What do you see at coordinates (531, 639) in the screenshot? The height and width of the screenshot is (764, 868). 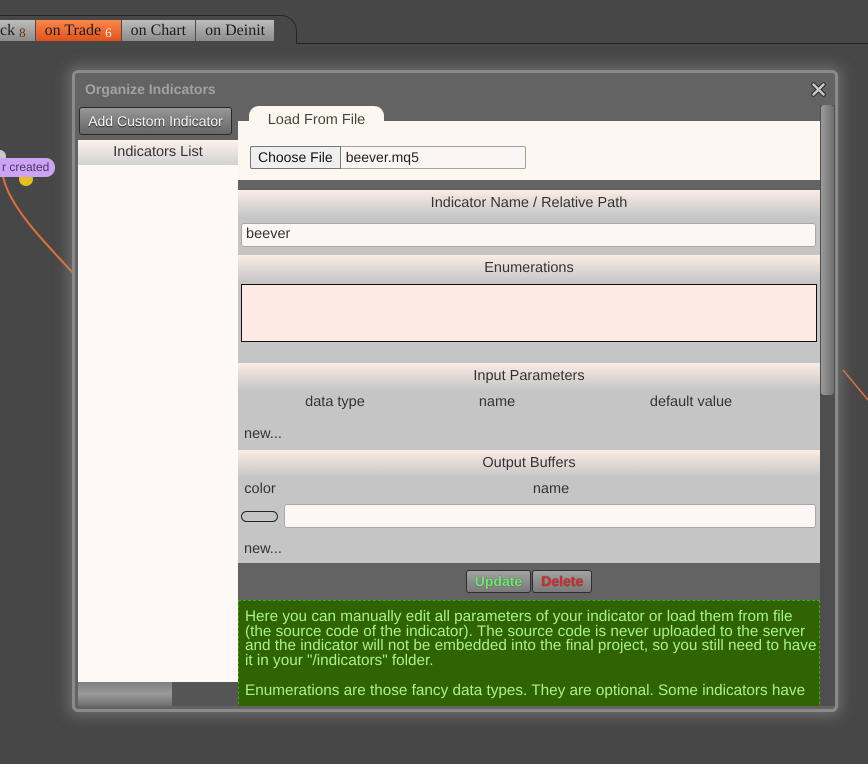 I see `help-text: Here you can manually edit all parameters of your indicator or load them from file (the source code of the indicator). The source code is never uploaded to the server and the indicator will not be embedded into the final project, so you still need to have it in your "/indicators" folder.` at bounding box center [531, 639].